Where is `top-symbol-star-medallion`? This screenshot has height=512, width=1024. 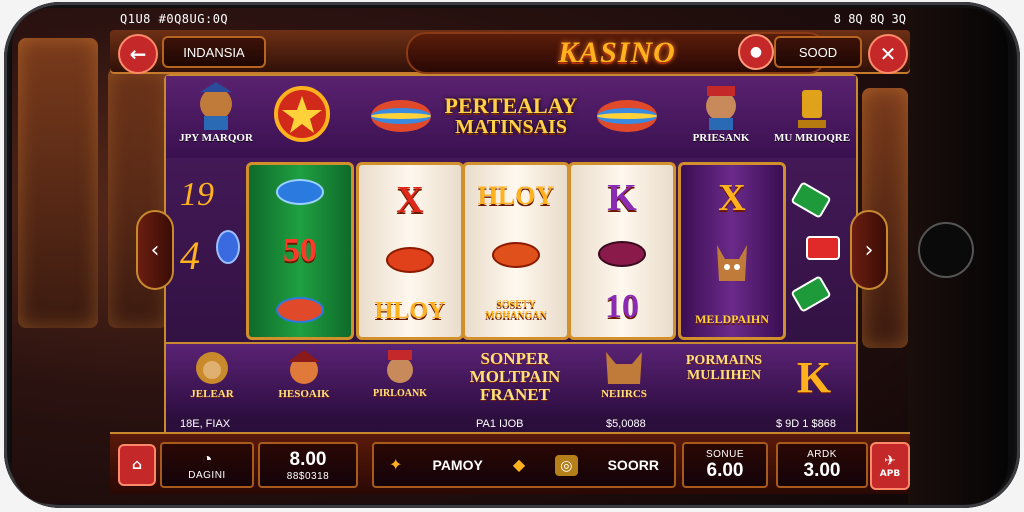 top-symbol-star-medallion is located at coordinates (302, 114).